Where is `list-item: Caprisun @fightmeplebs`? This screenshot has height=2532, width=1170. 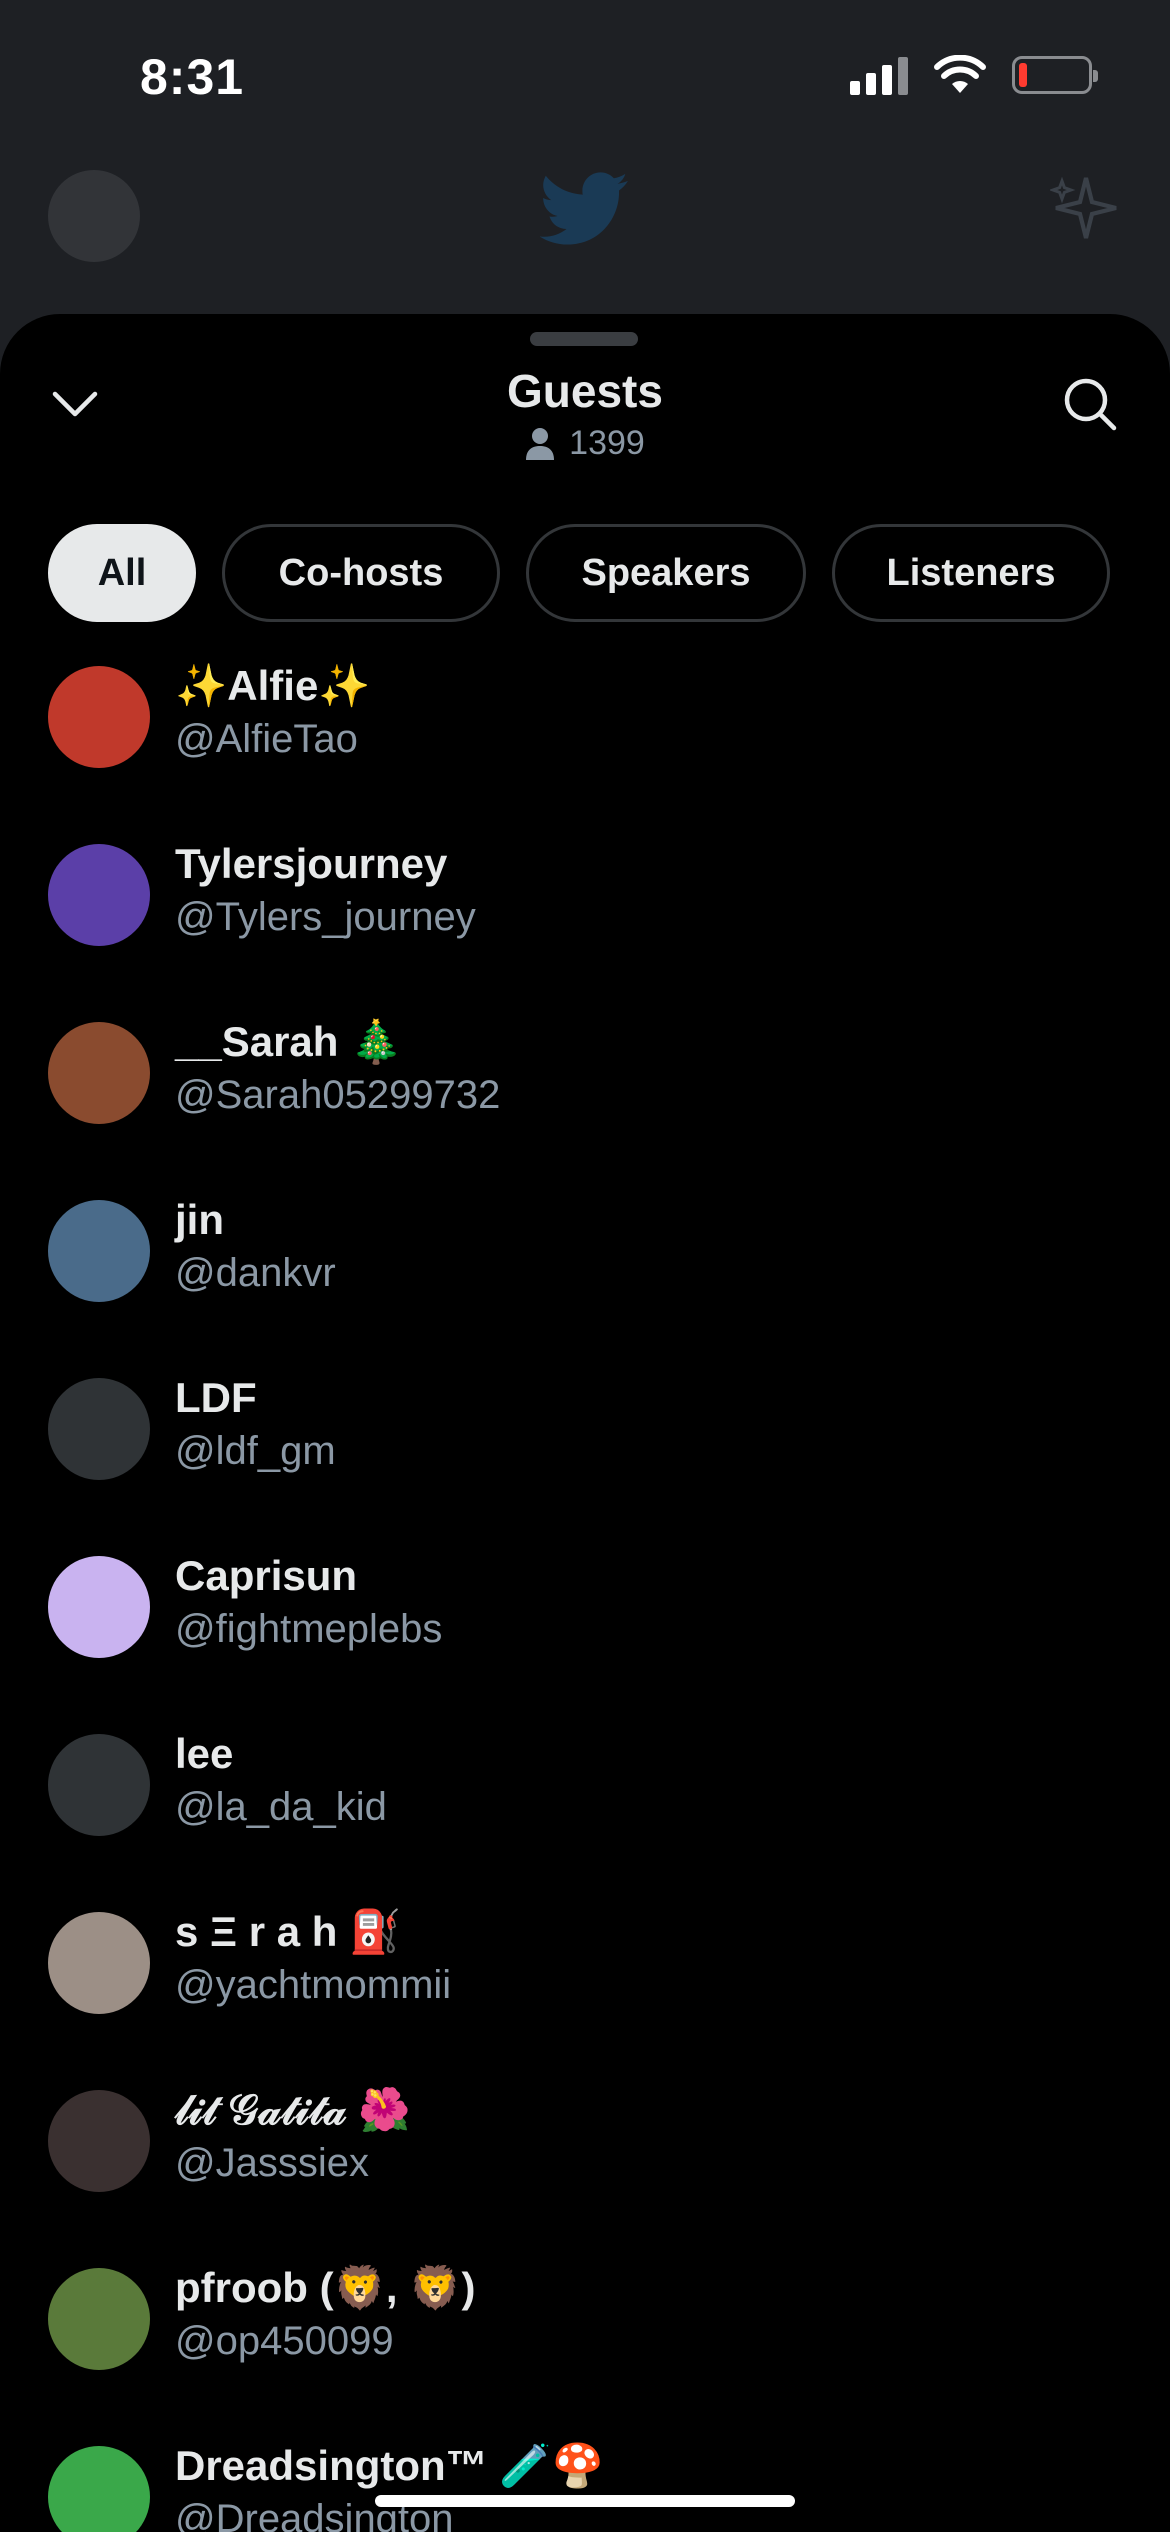
list-item: Caprisun @fightmeplebs is located at coordinates (585, 1633).